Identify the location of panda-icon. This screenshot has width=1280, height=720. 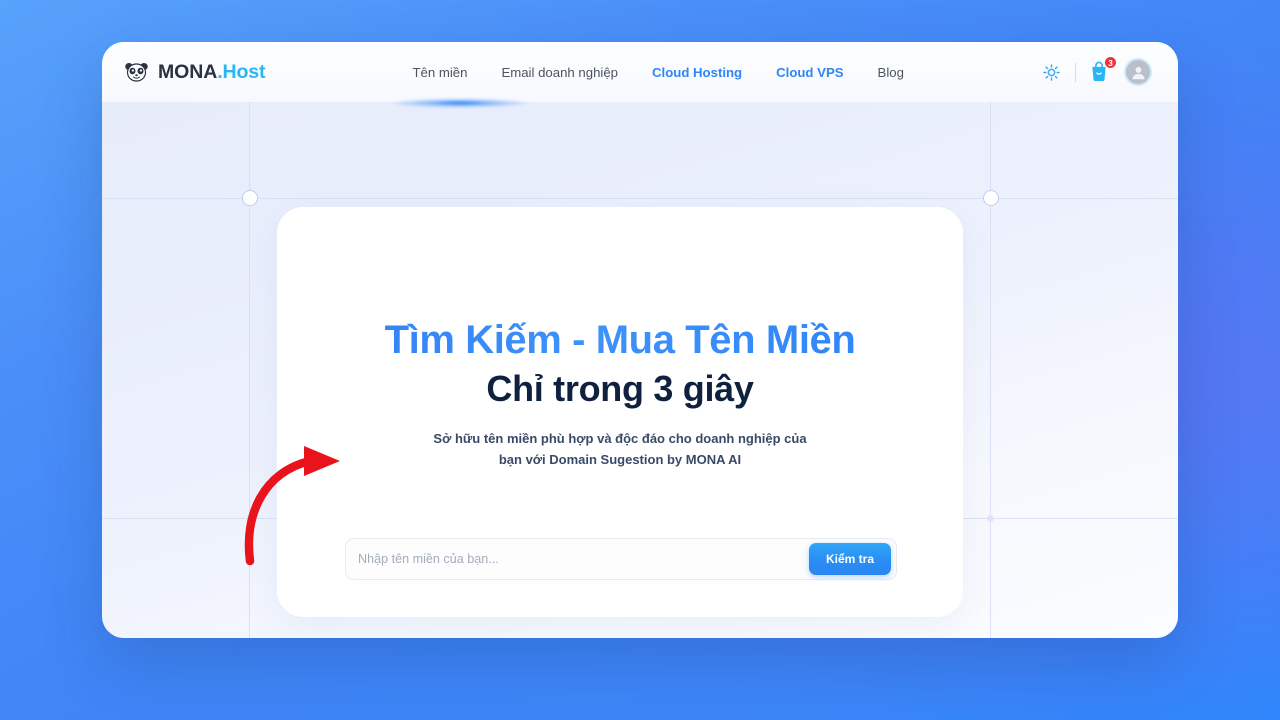
(136, 72).